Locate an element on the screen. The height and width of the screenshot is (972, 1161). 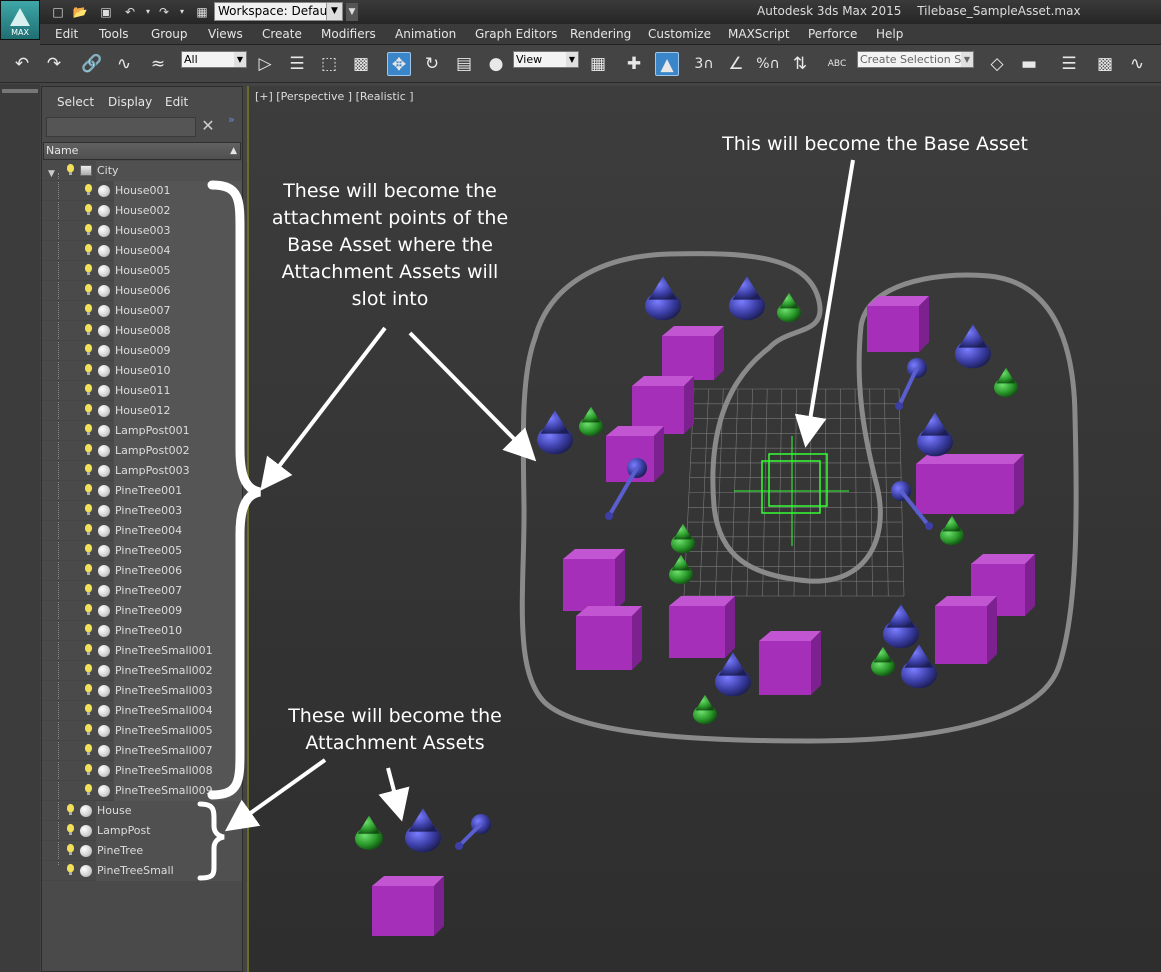
tree-item-child: PineTreeSmall007 is located at coordinates (142, 751).